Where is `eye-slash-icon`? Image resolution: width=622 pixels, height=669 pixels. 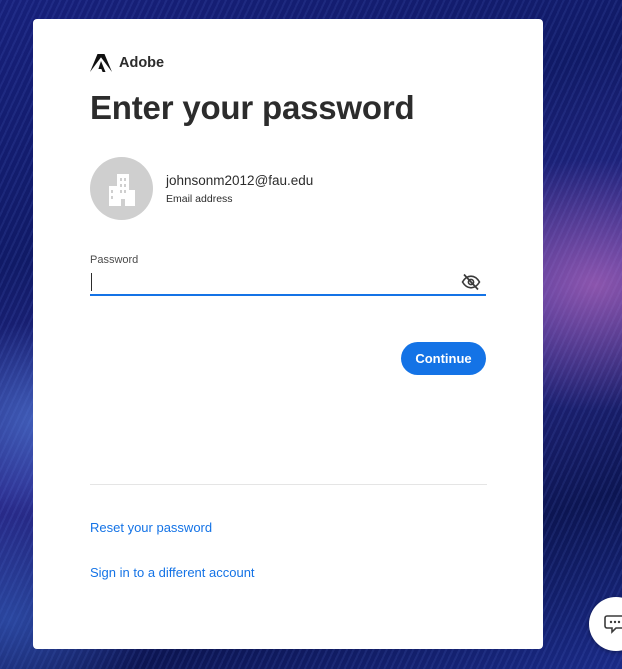 eye-slash-icon is located at coordinates (471, 282).